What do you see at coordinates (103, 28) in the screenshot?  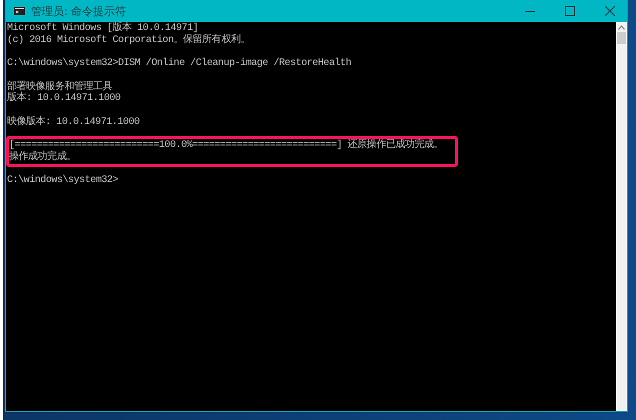 I see `console-line: Microsoft Windows [版本 10.0.14971]` at bounding box center [103, 28].